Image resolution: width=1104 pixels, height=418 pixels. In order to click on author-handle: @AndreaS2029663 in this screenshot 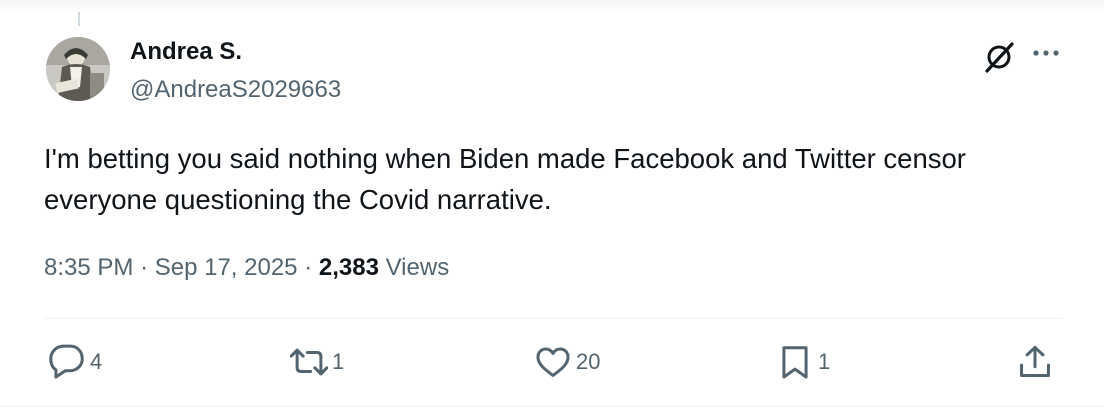, I will do `click(235, 90)`.